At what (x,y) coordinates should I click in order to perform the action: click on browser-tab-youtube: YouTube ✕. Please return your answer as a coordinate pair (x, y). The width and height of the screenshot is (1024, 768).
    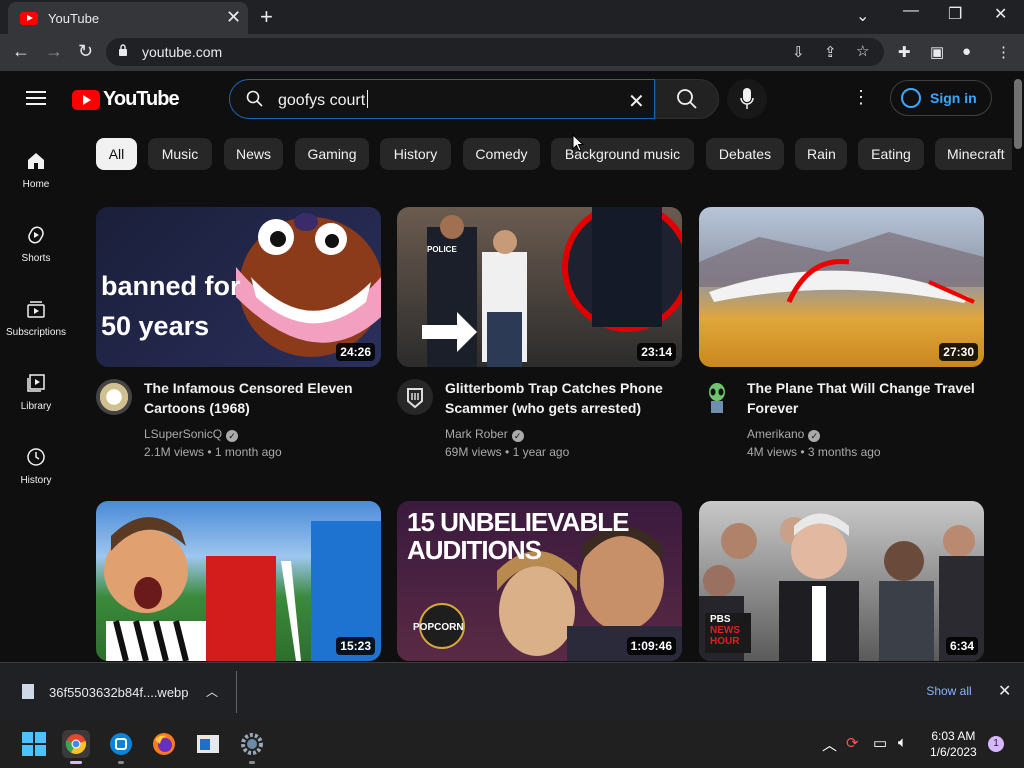
    Looking at the image, I should click on (128, 18).